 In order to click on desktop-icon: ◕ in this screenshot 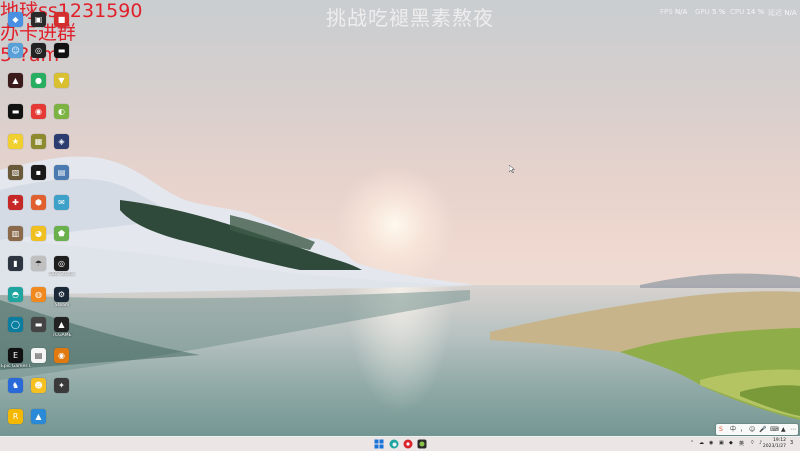, I will do `click(39, 240)`.